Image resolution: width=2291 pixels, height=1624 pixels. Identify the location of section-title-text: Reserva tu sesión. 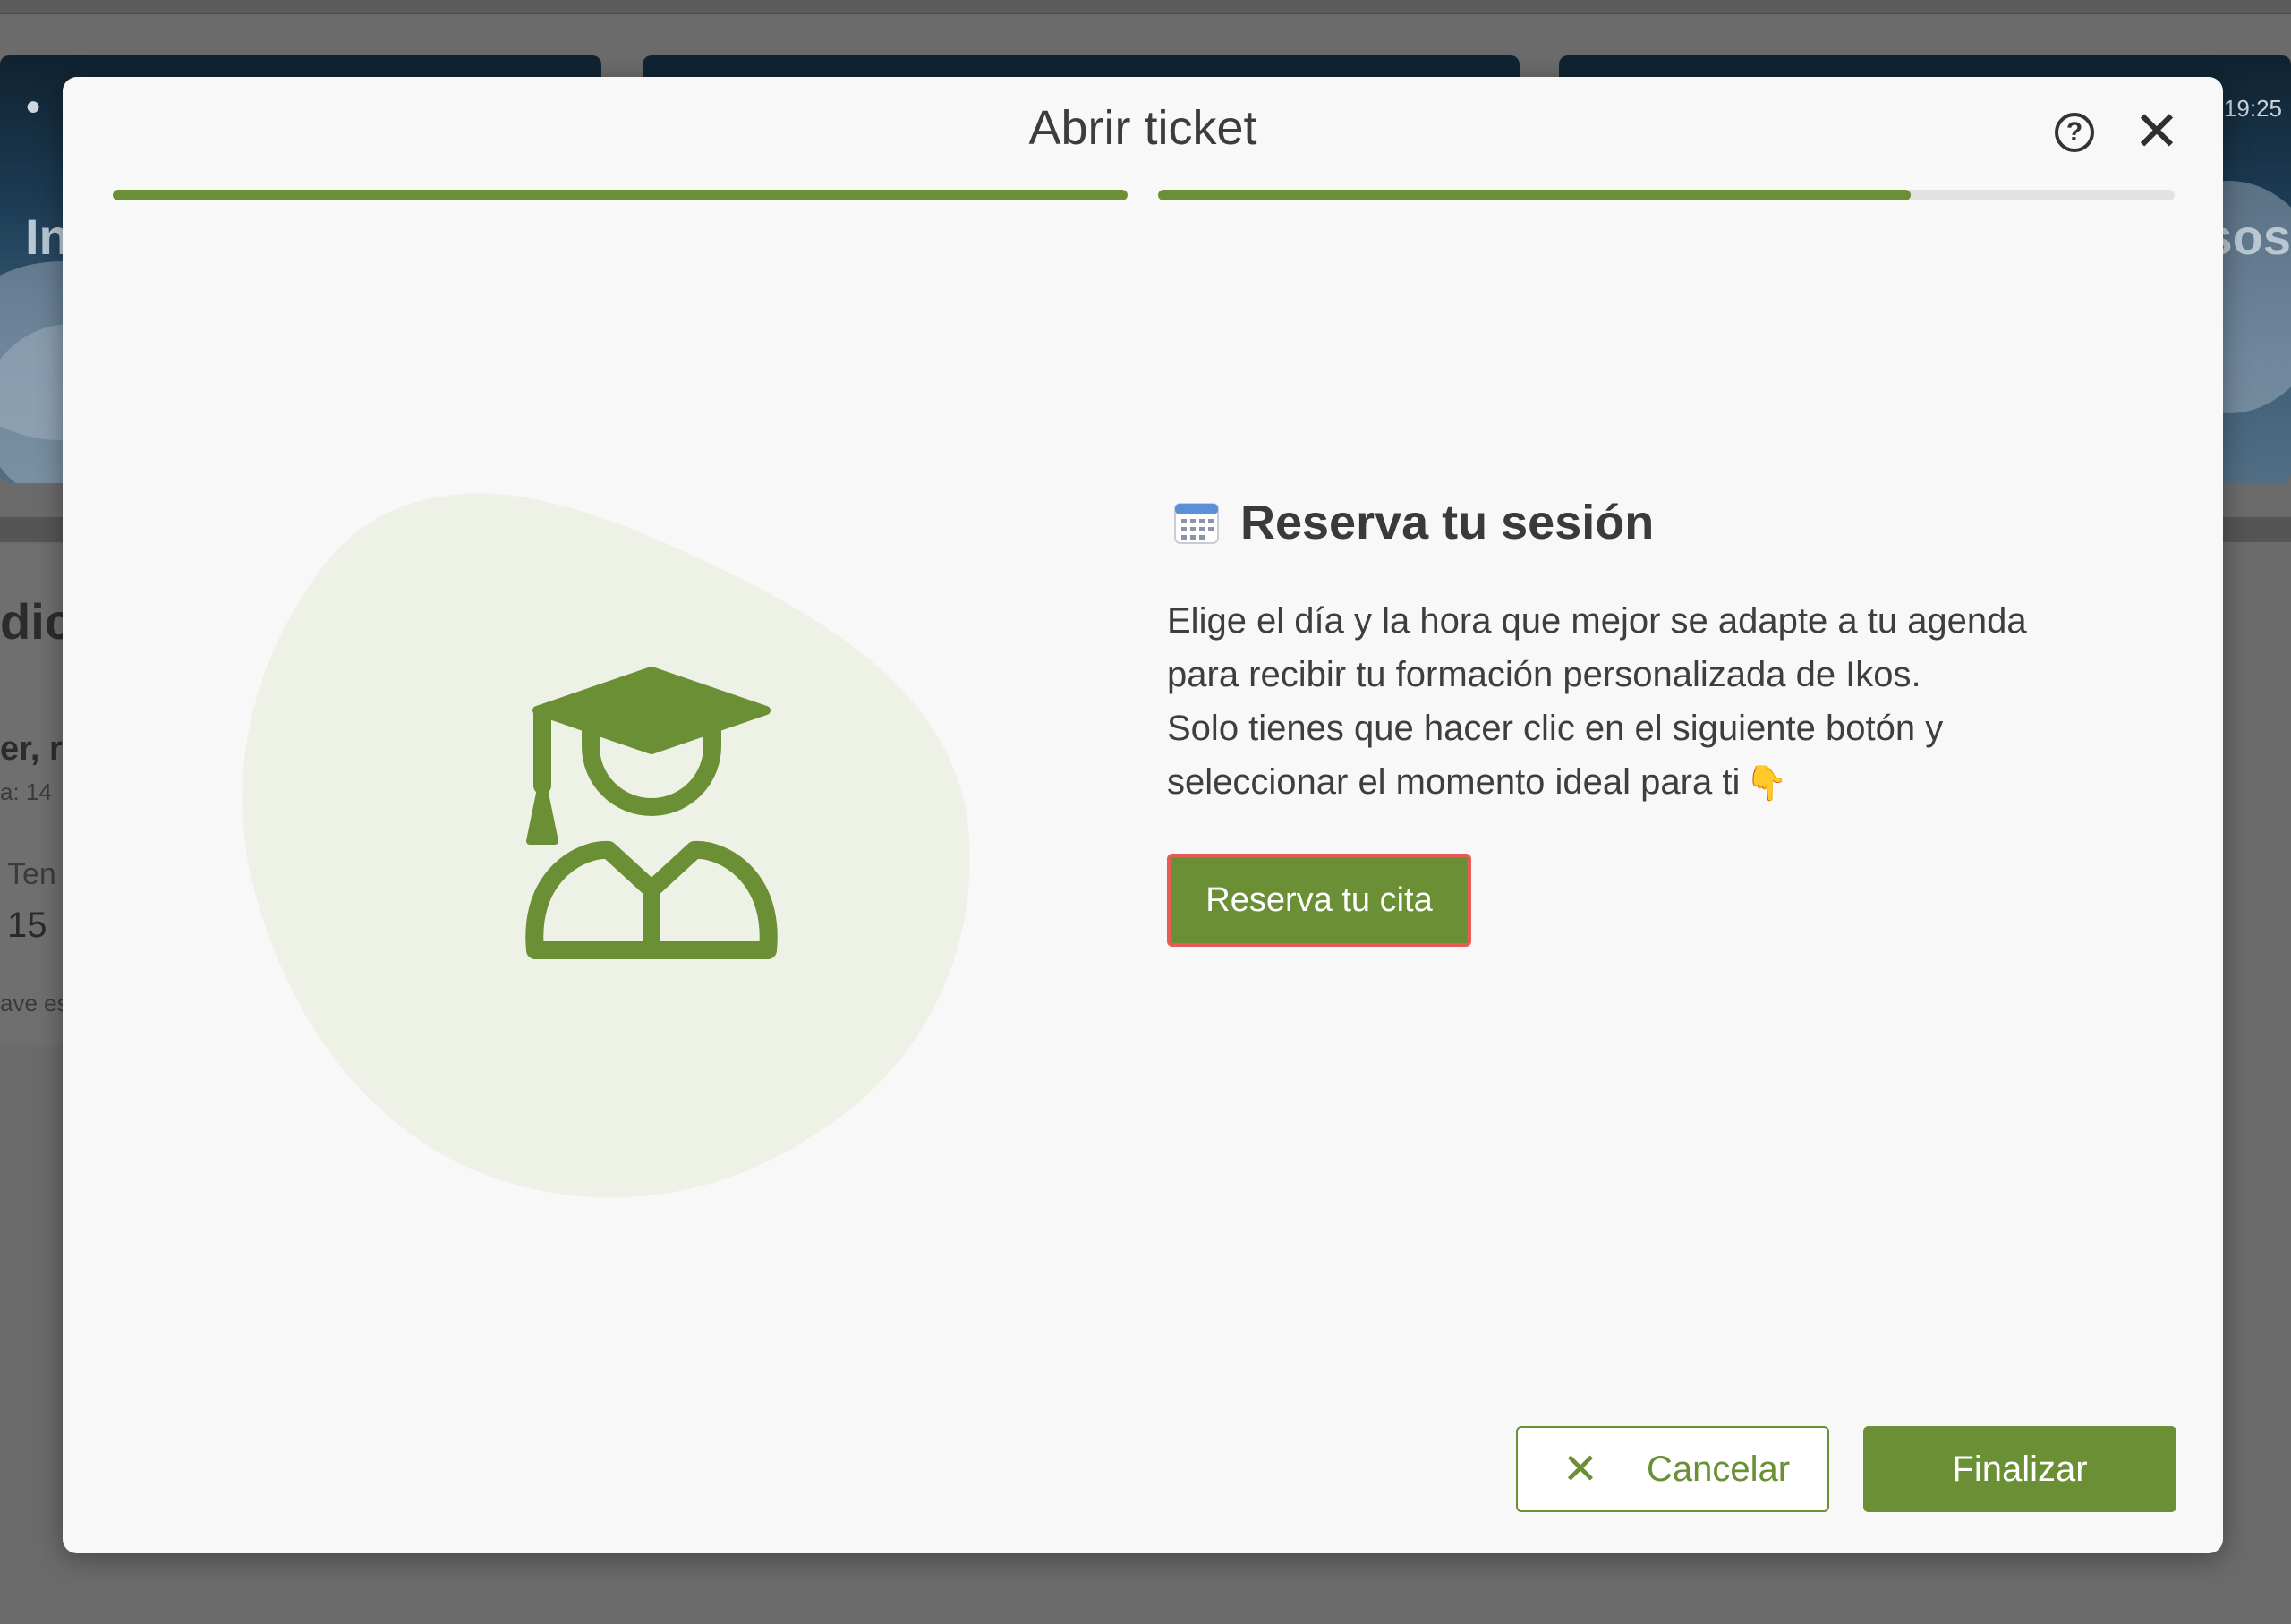
(1447, 522).